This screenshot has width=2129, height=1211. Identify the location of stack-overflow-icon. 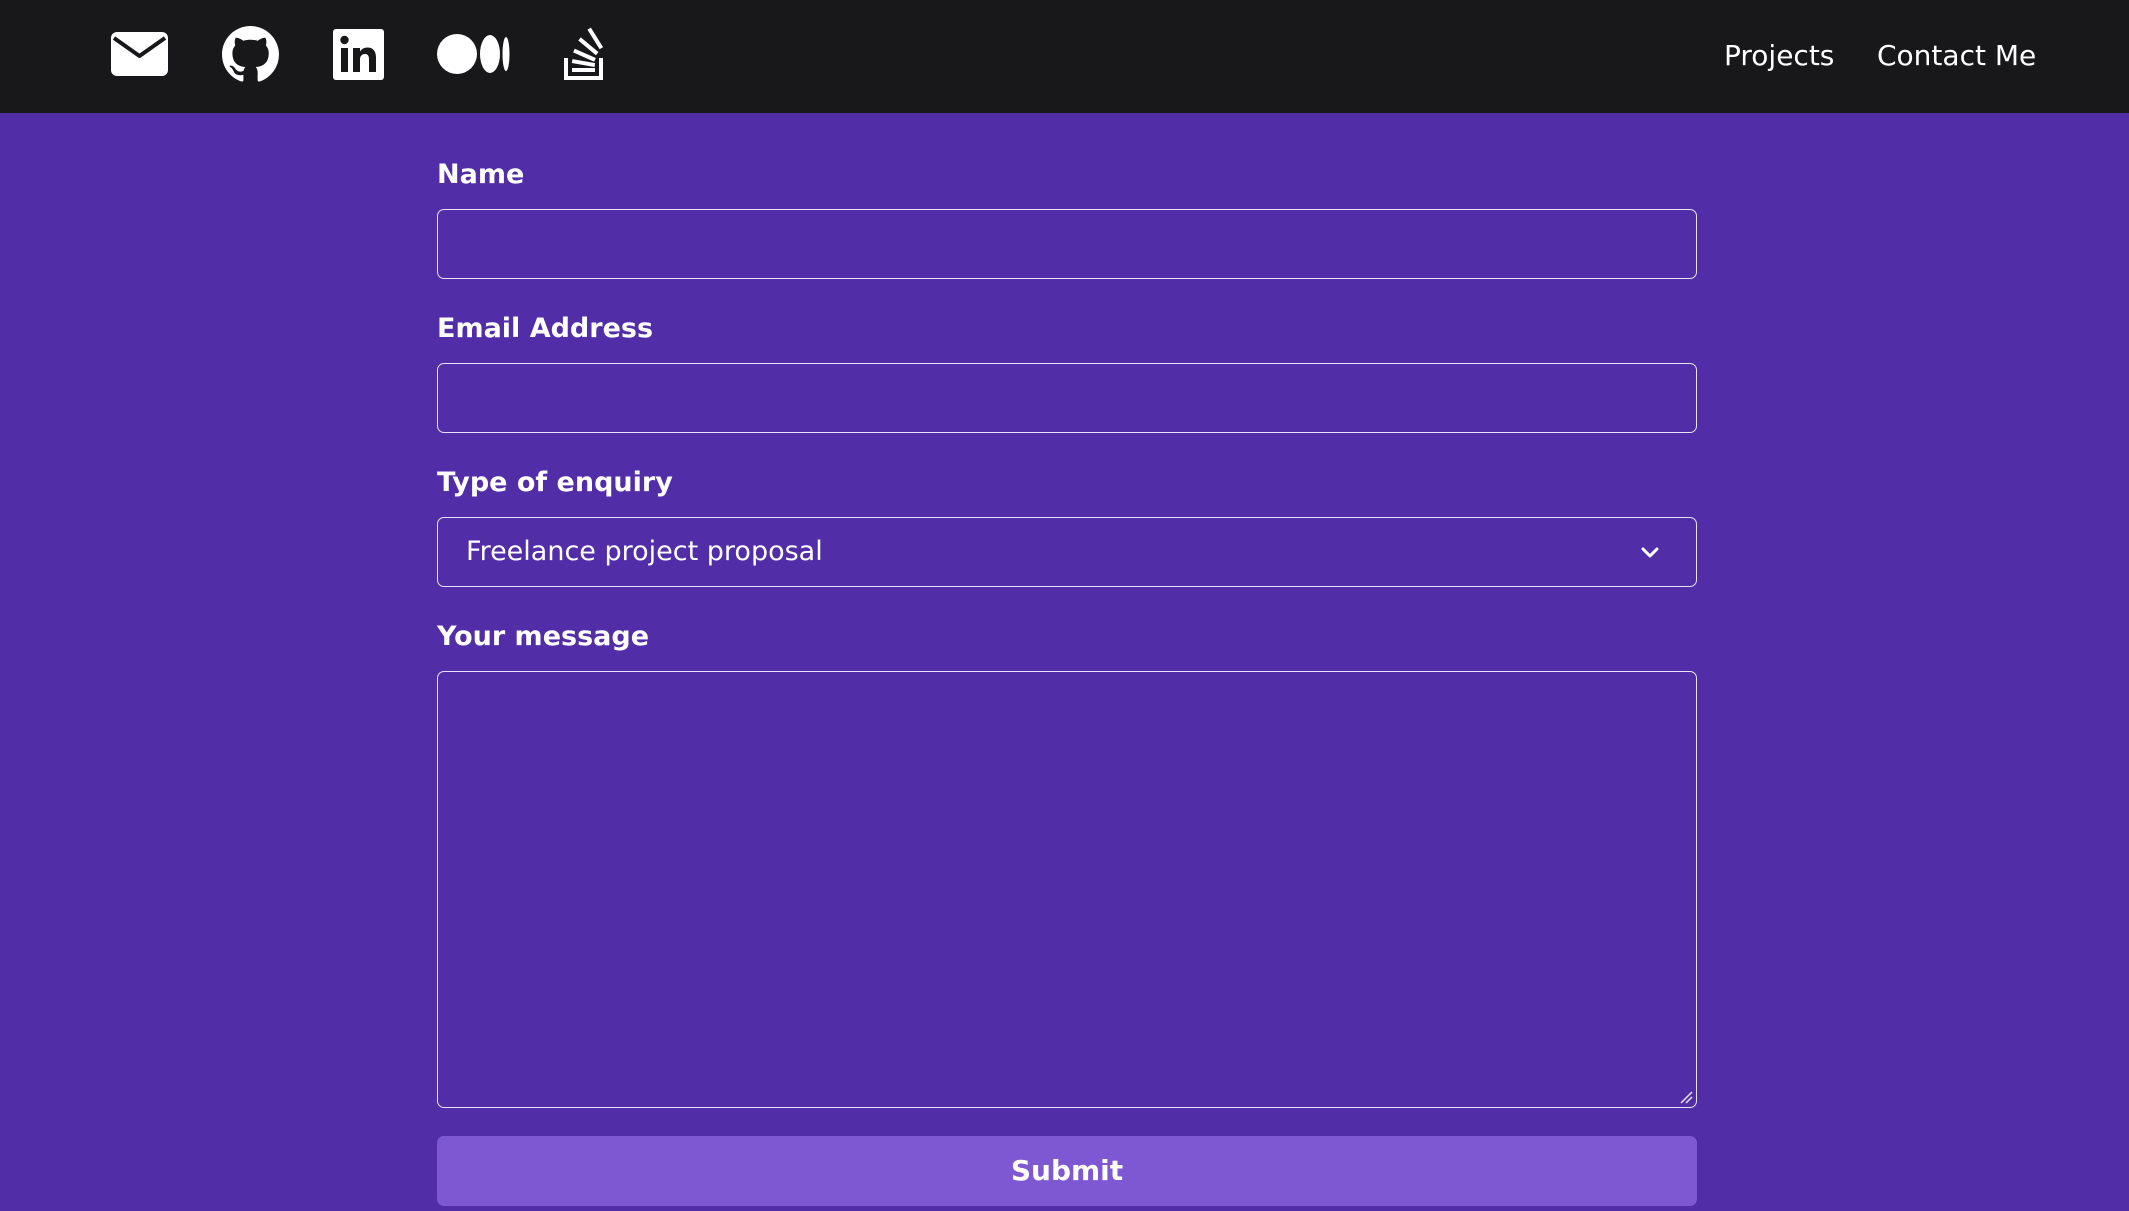
(584, 53).